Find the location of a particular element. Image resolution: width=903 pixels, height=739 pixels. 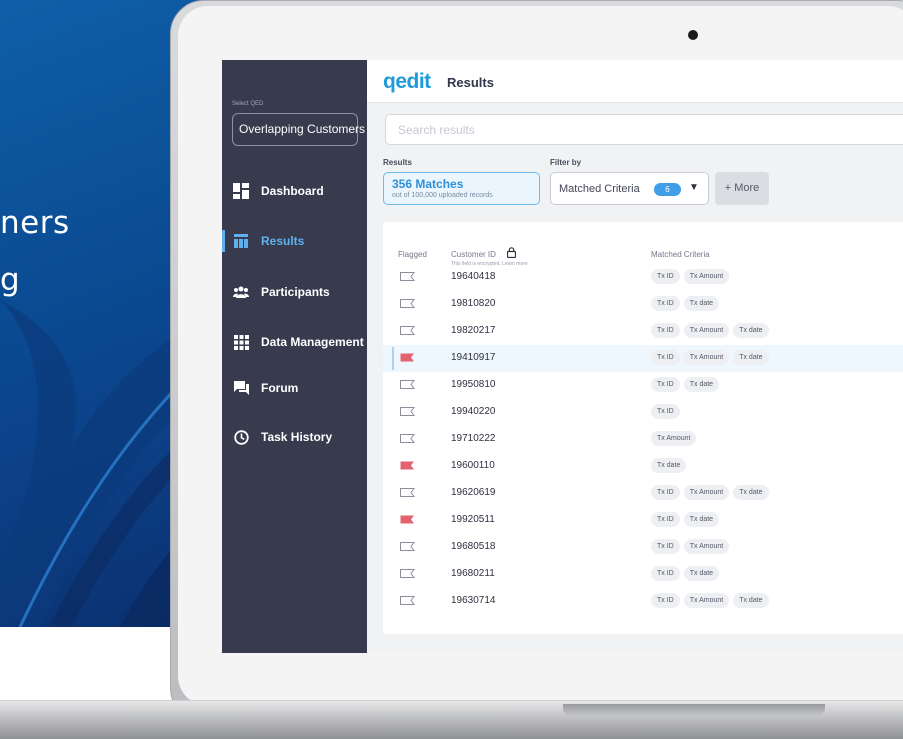

sidebar-item-label: Data Management is located at coordinates (312, 342).